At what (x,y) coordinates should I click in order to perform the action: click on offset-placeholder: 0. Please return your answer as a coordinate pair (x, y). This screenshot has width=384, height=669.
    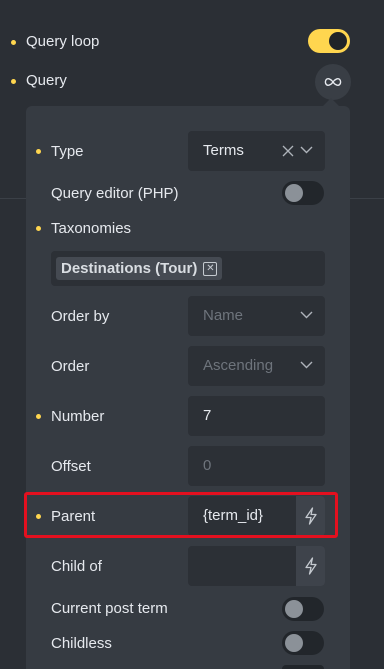
    Looking at the image, I should click on (207, 465).